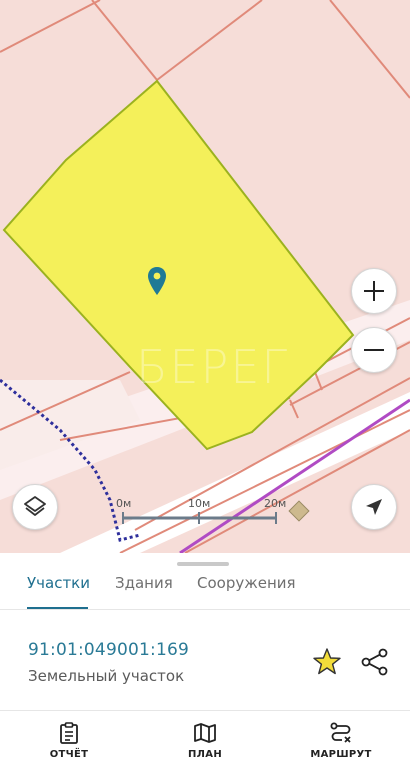 The width and height of the screenshot is (410, 767). What do you see at coordinates (205, 710) in the screenshot?
I see `nav-divider` at bounding box center [205, 710].